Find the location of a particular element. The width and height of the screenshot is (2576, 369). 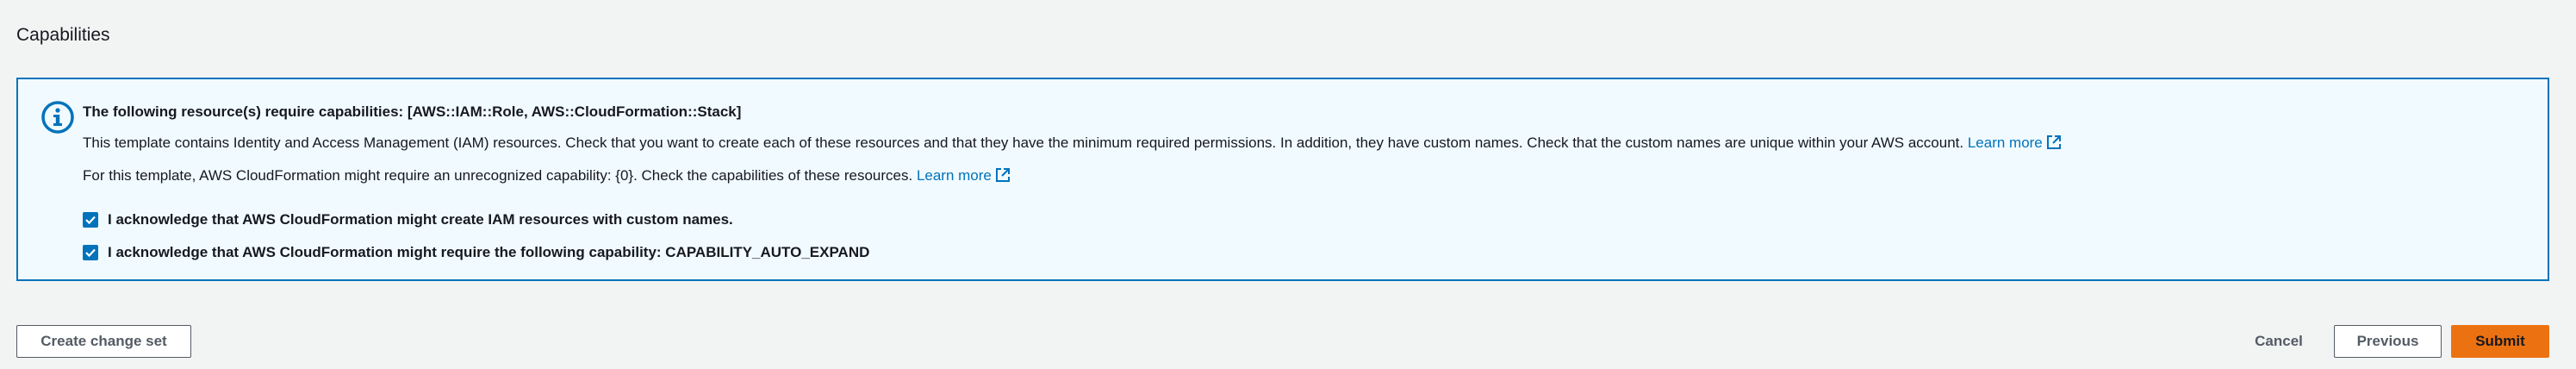

section-title: Capabilities is located at coordinates (63, 35).